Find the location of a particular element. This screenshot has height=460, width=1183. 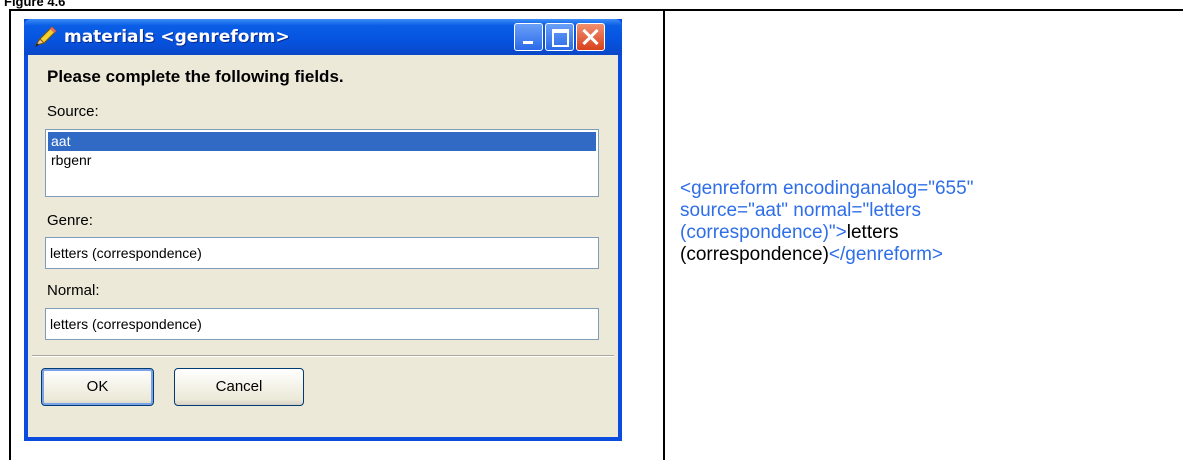

source-option-rbgenr: rbgenr is located at coordinates (322, 160).